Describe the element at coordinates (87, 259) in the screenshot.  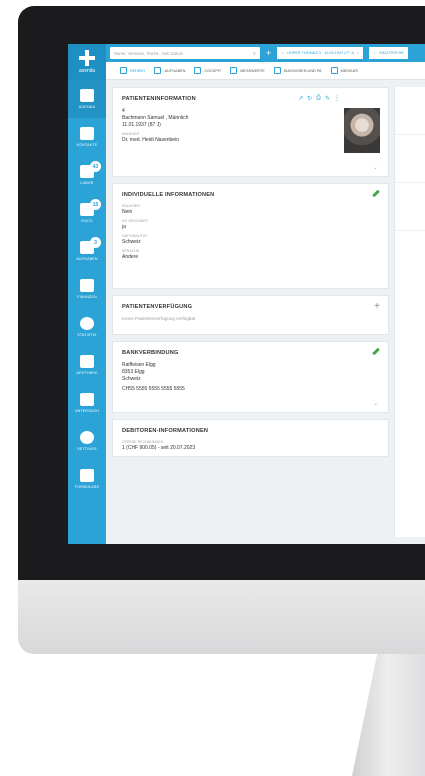
I see `sidebar-item-label: AUFGABEN` at that location.